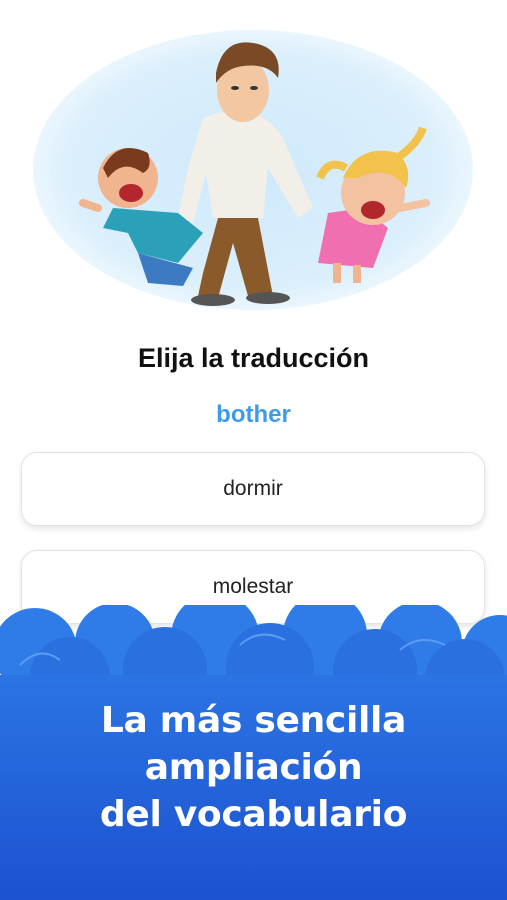 The image size is (507, 900). What do you see at coordinates (253, 414) in the screenshot?
I see `target-word: bother` at bounding box center [253, 414].